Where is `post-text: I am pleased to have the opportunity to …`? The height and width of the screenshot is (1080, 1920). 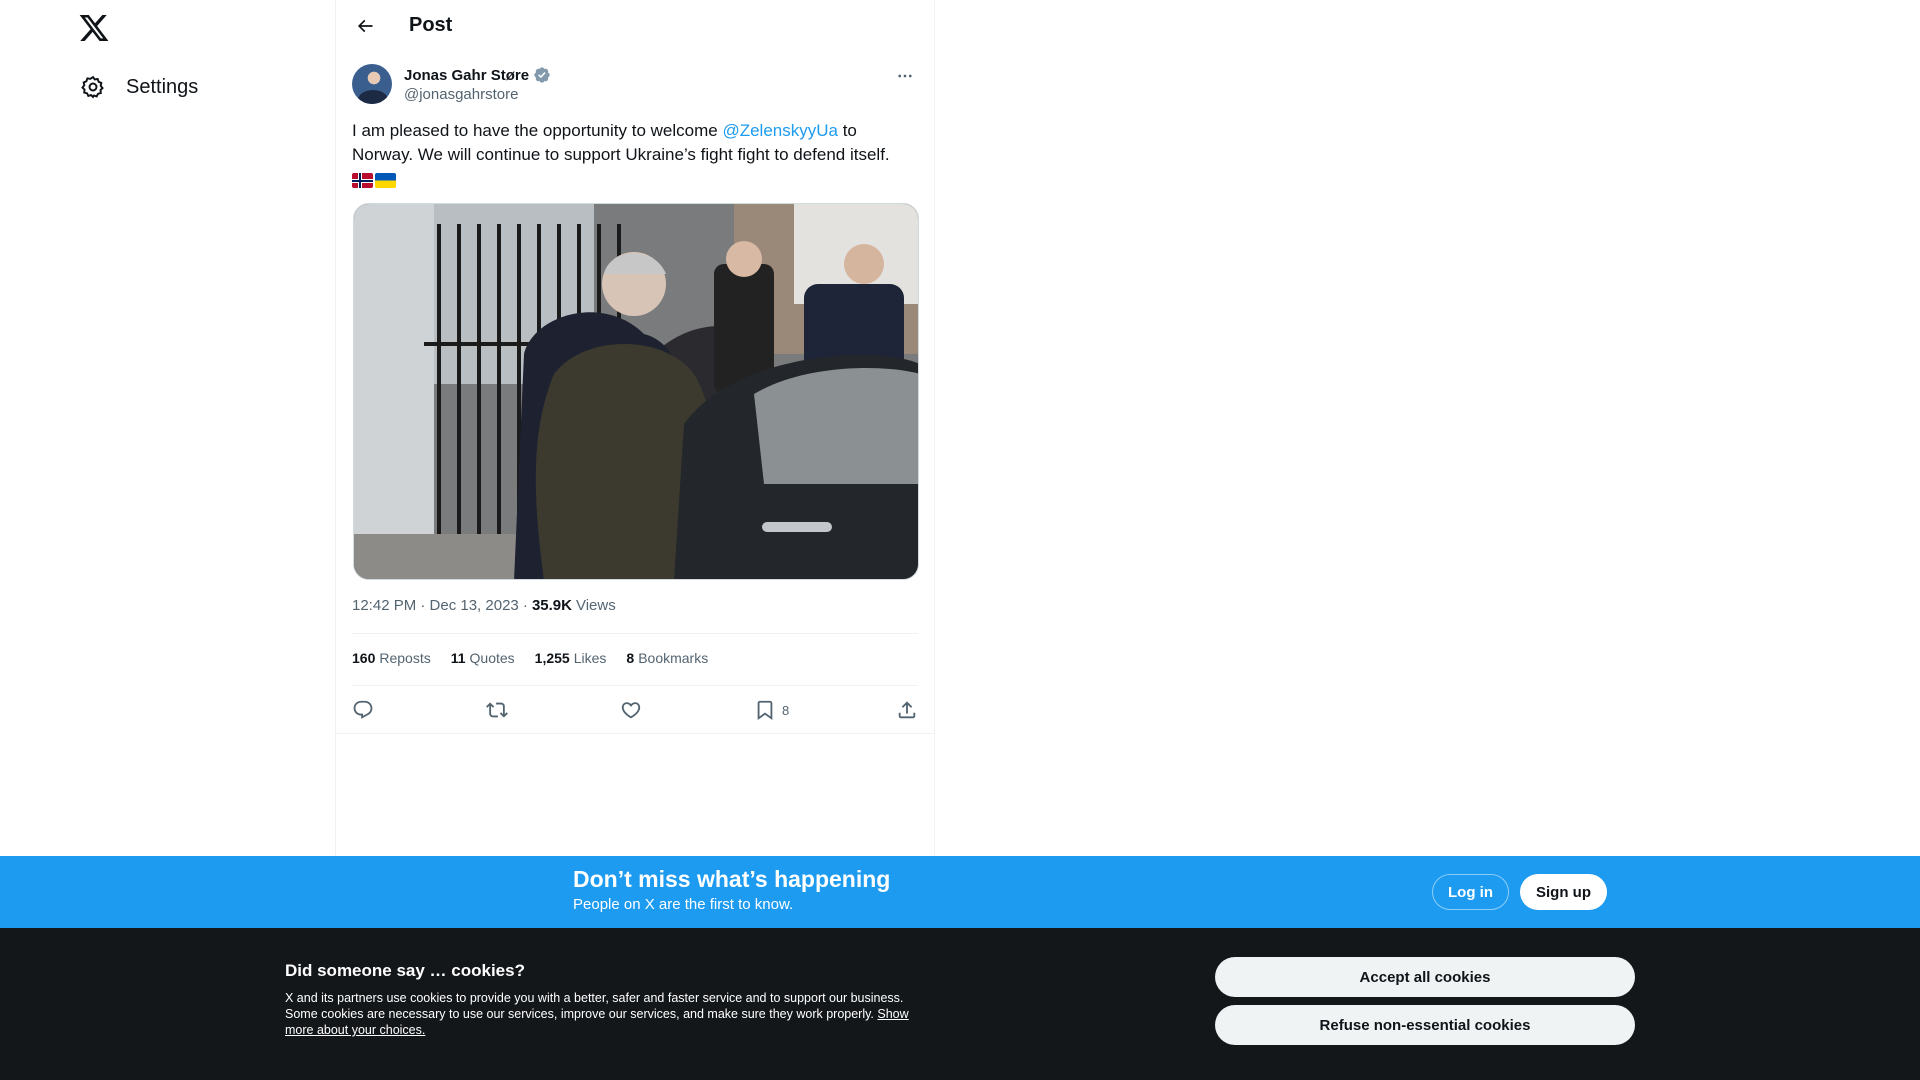
post-text: I am pleased to have the opportunity to … is located at coordinates (635, 155).